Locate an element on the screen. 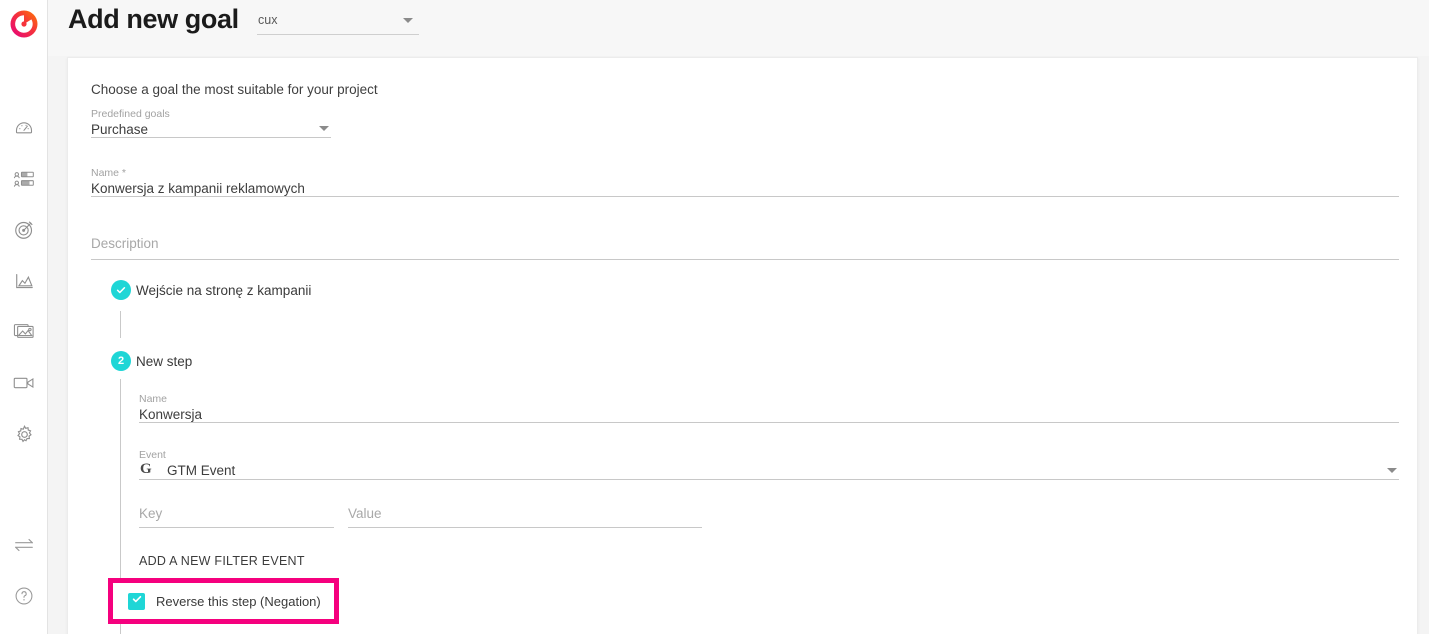  target-goals-icon is located at coordinates (24, 229).